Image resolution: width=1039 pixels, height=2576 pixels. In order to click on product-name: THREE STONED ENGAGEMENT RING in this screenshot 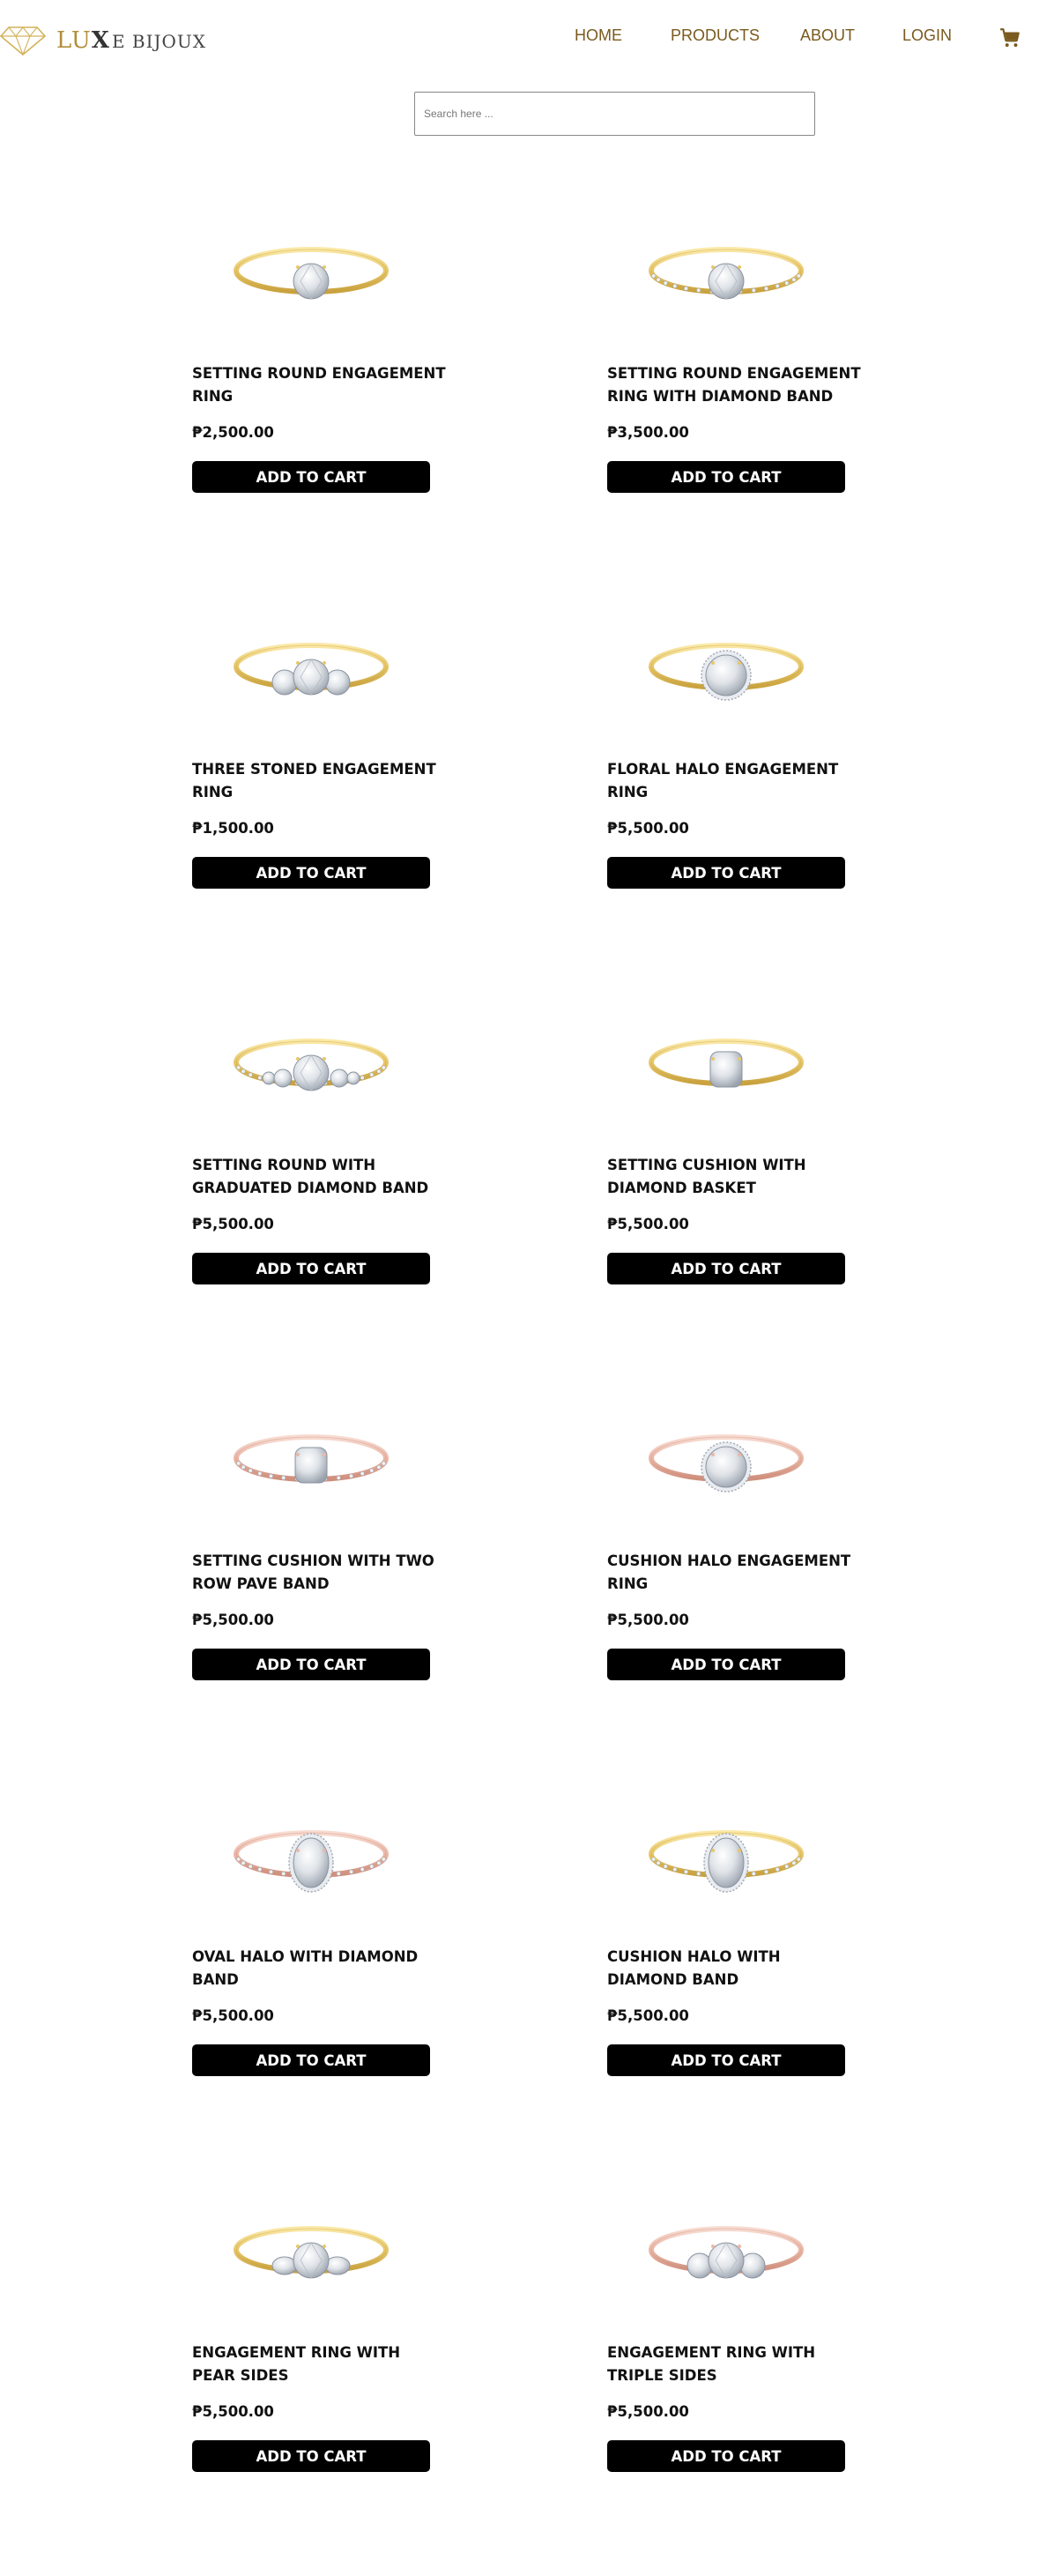, I will do `click(314, 781)`.